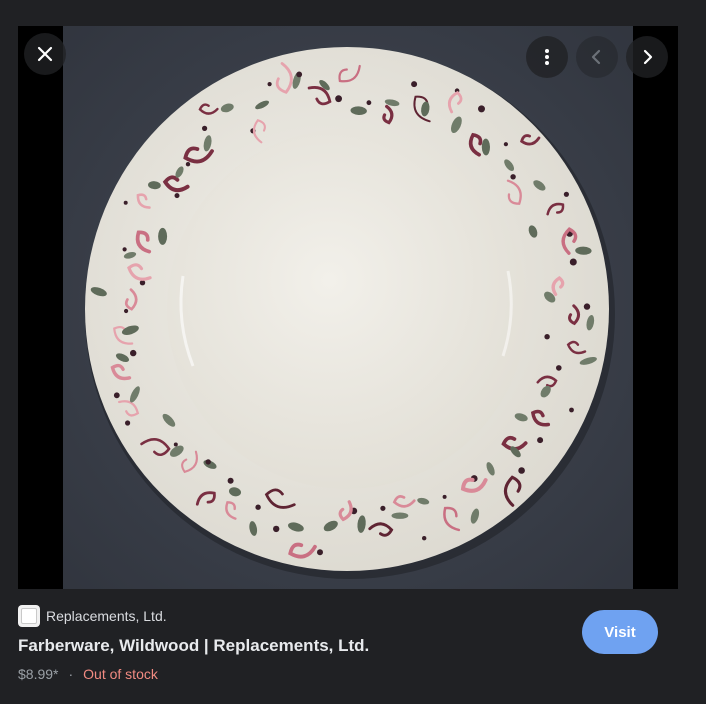 The width and height of the screenshot is (706, 704). I want to click on chevron-right-icon, so click(647, 57).